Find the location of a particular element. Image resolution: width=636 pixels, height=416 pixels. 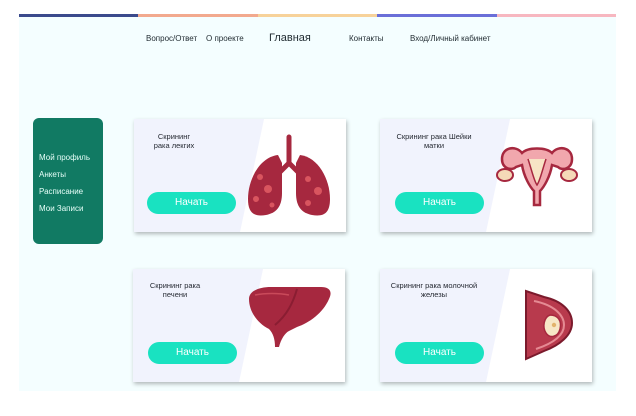

card-breast-screening: Скрининг рака молочной железы Начать is located at coordinates (486, 325).